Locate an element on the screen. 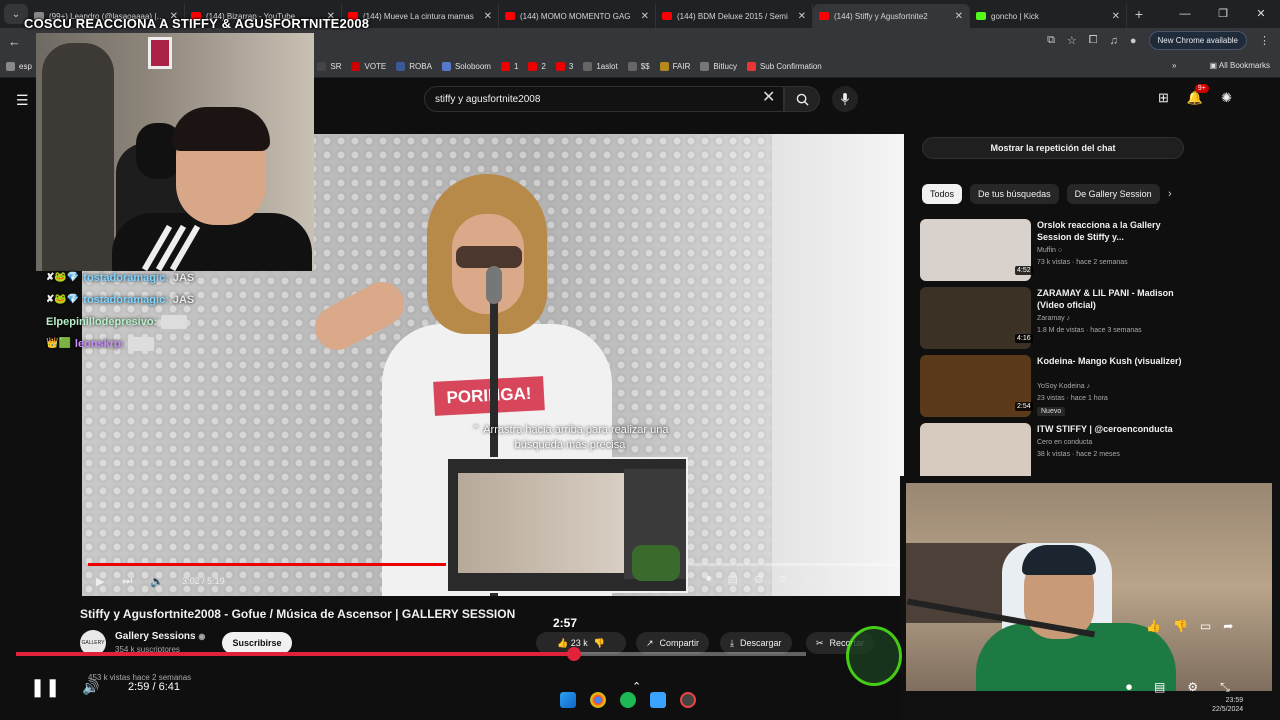 The width and height of the screenshot is (1280, 720). obs-icon is located at coordinates (688, 700).